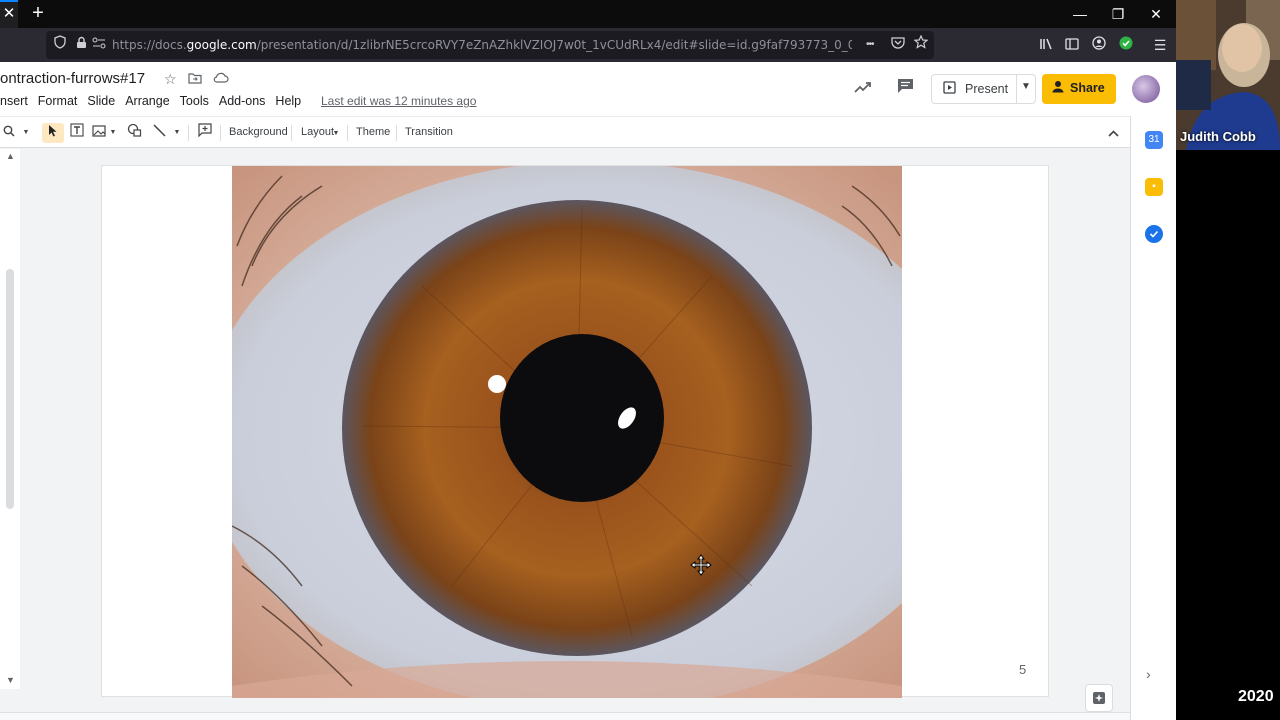  I want to click on comment-icon, so click(905, 88).